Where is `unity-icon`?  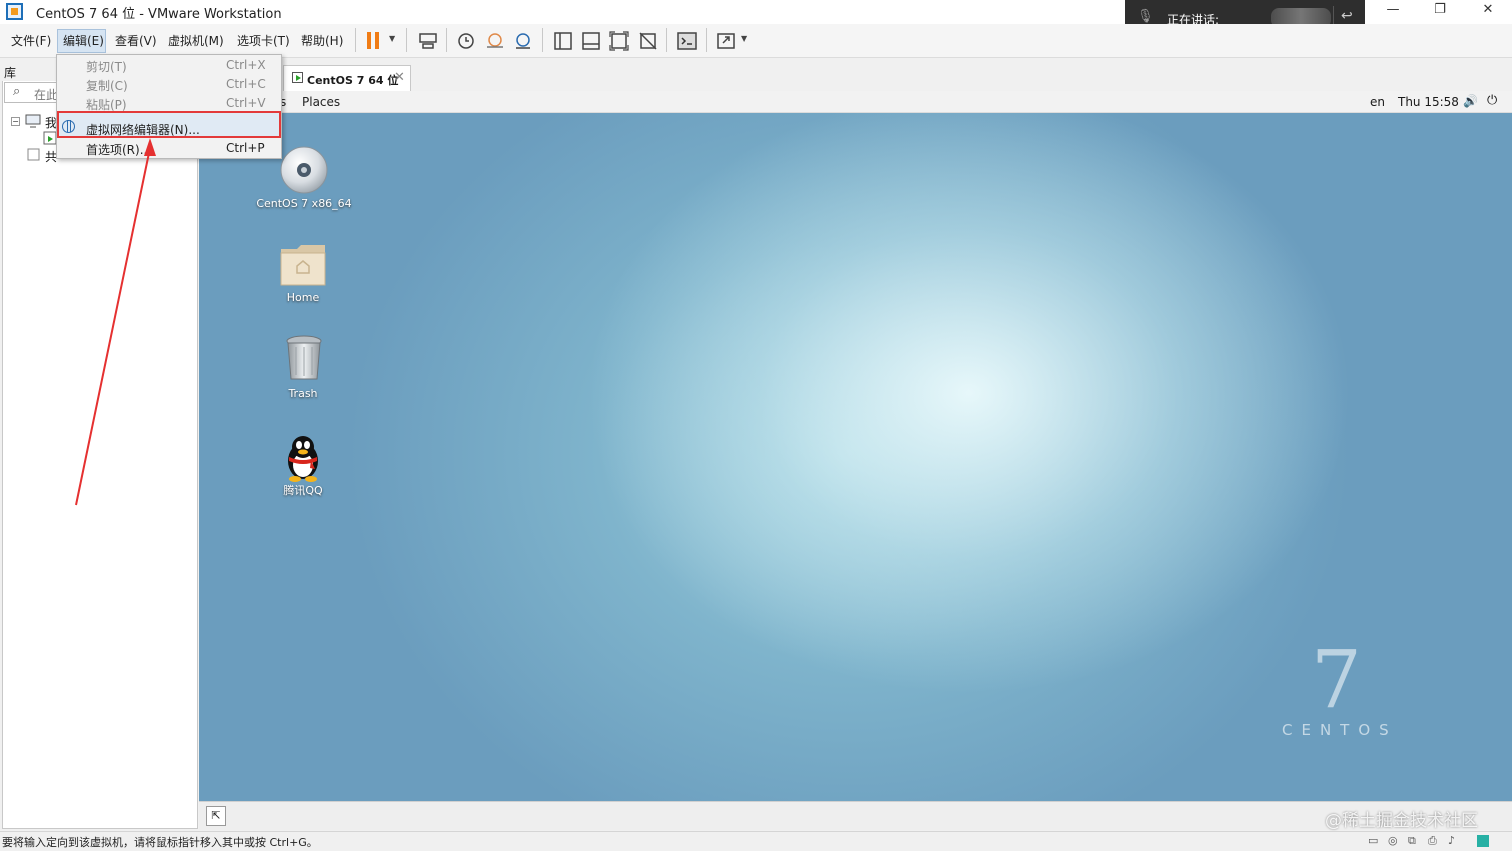 unity-icon is located at coordinates (648, 41).